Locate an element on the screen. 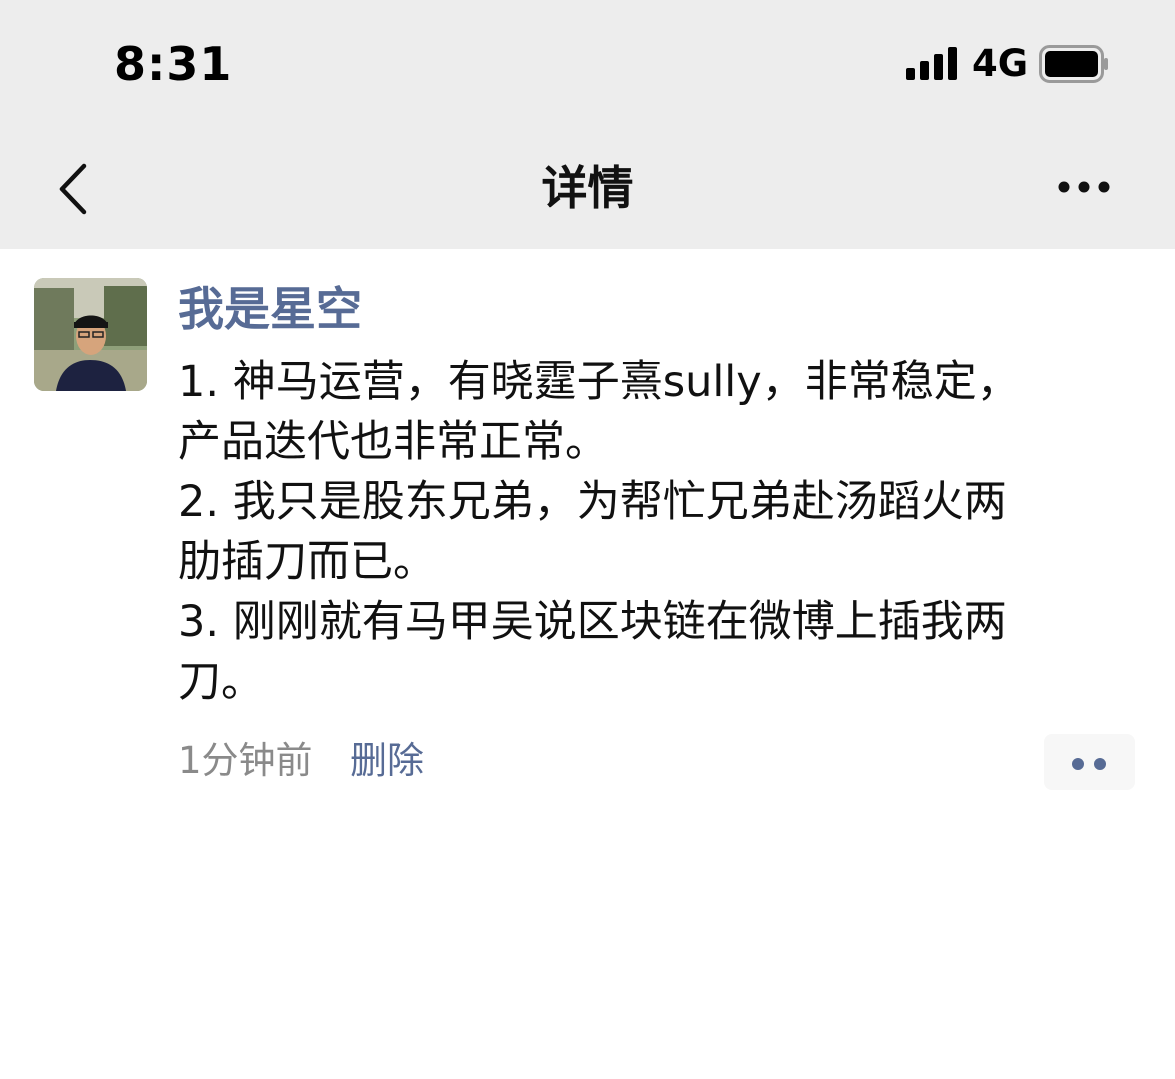 The image size is (1175, 1079). page-title: 详情 is located at coordinates (587, 188).